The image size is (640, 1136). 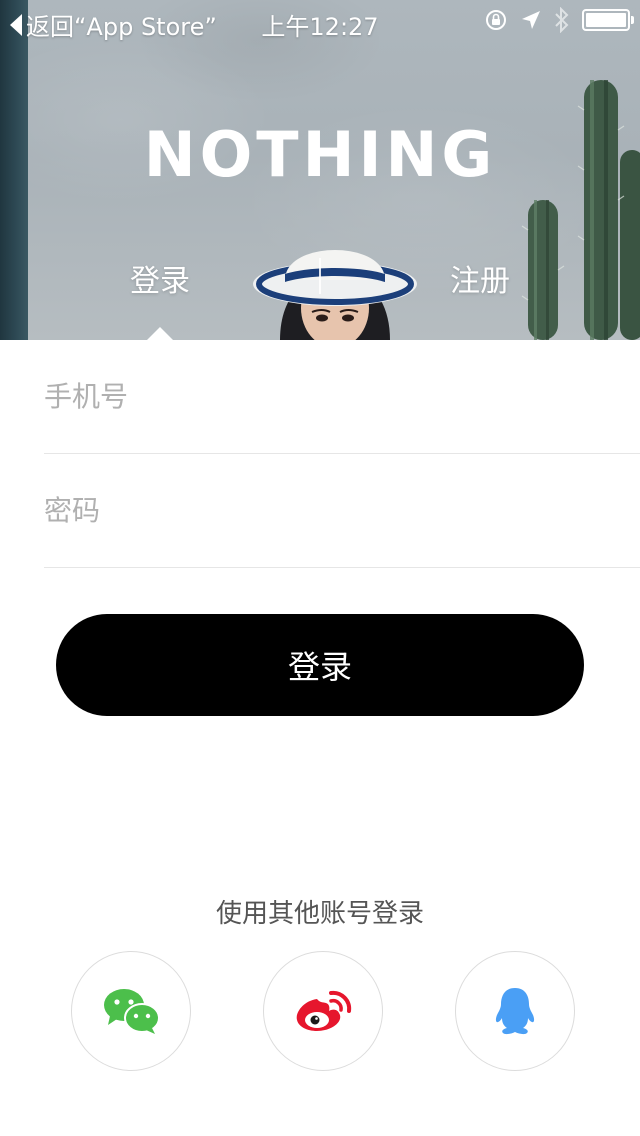 What do you see at coordinates (562, 20) in the screenshot?
I see `bluetooth-icon` at bounding box center [562, 20].